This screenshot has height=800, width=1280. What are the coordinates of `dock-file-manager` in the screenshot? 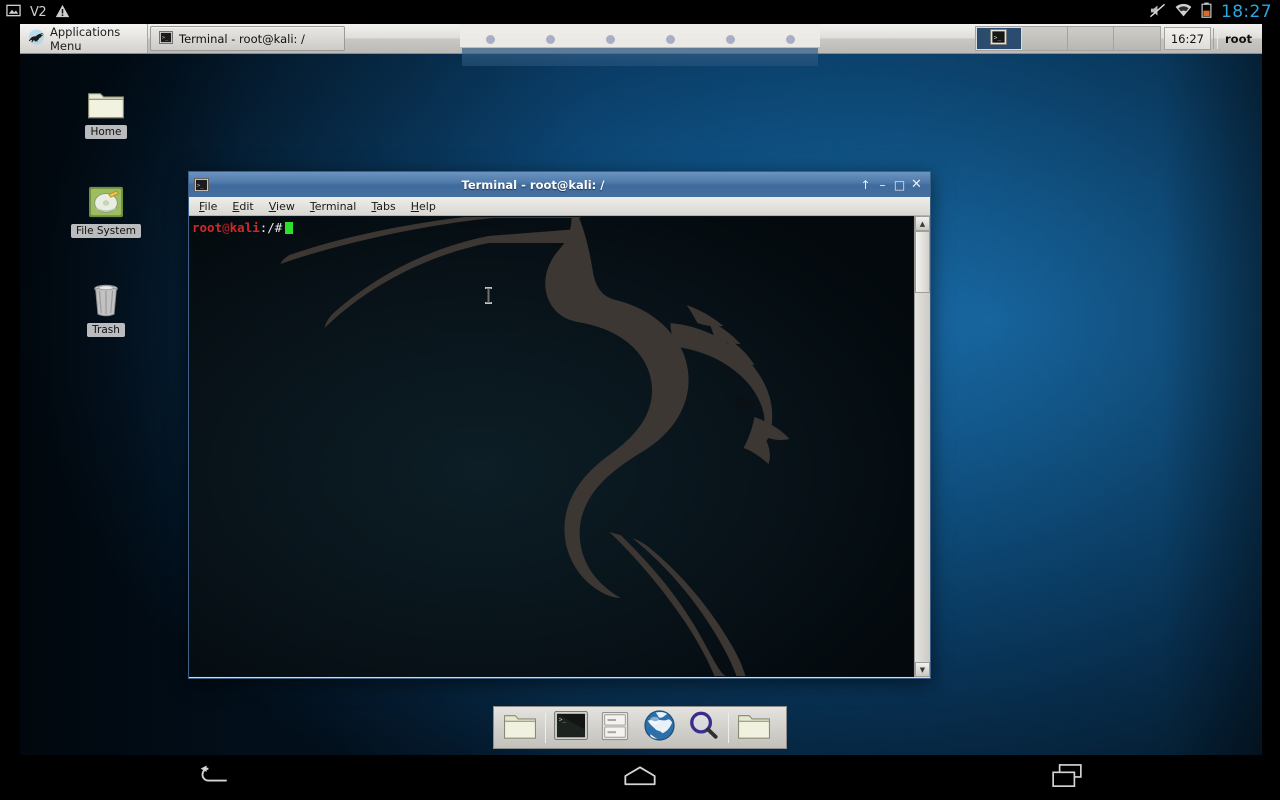 It's located at (520, 728).